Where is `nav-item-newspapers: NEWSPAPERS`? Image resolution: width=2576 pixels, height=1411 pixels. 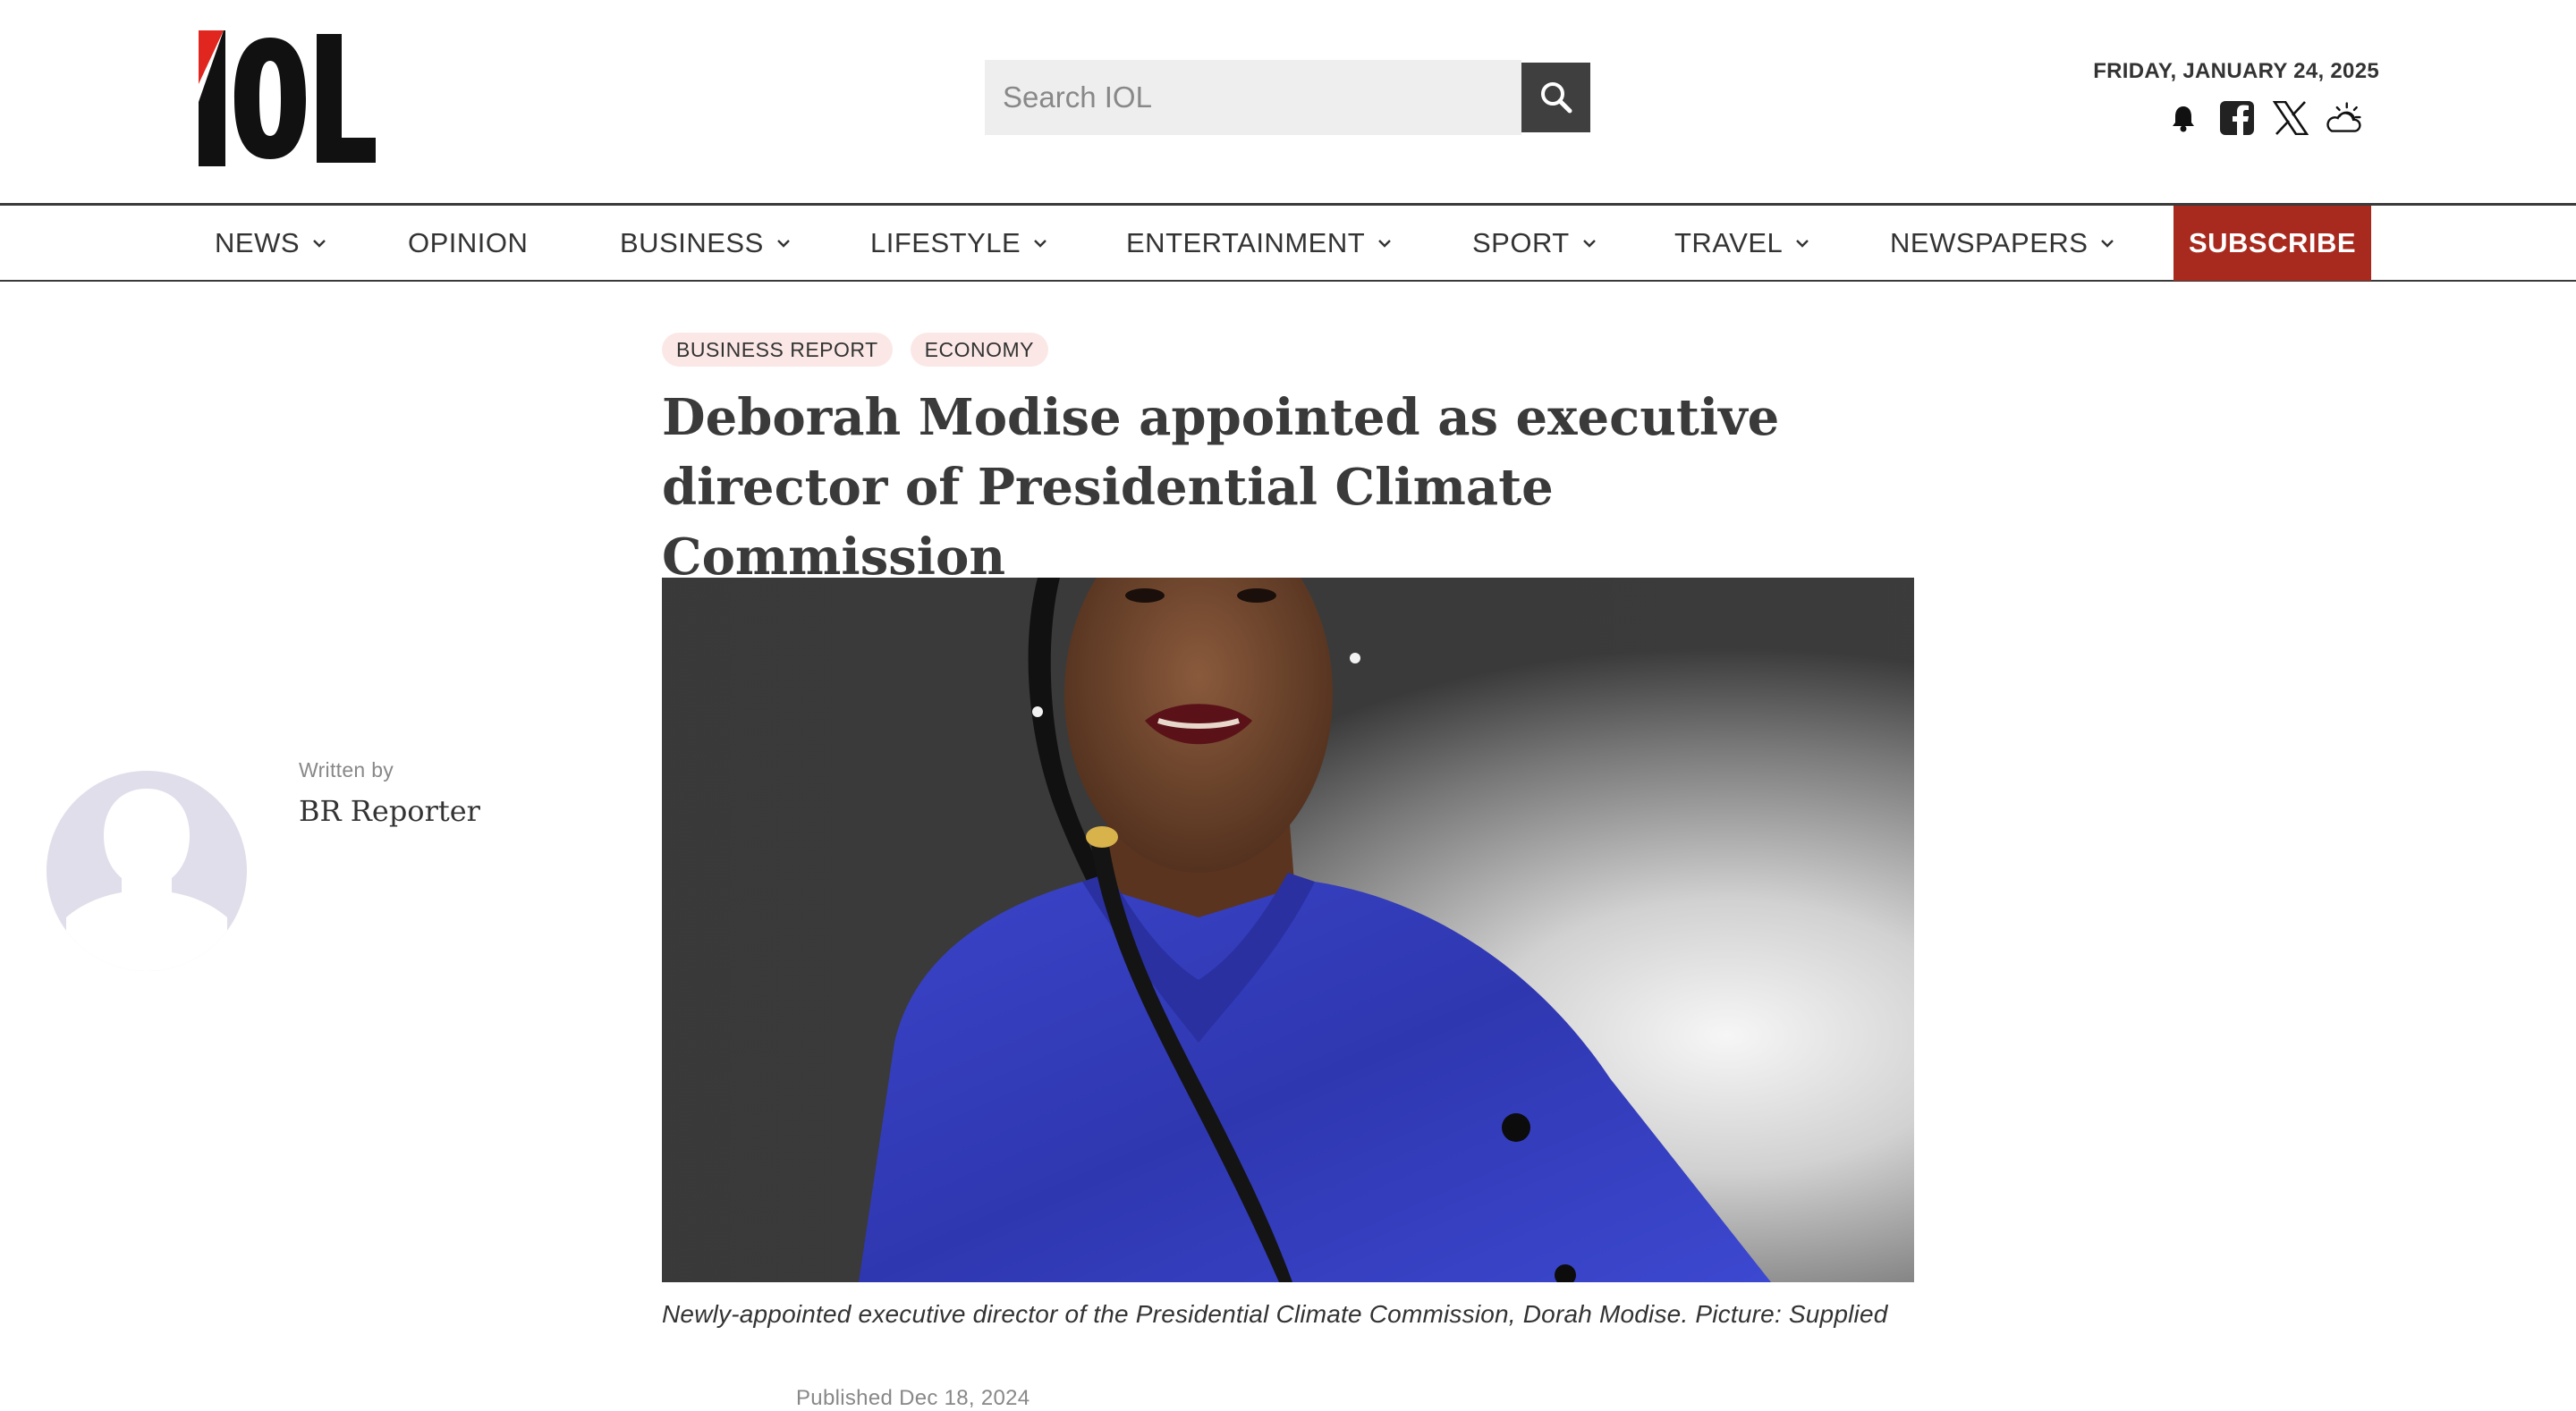
nav-item-newspapers: NEWSPAPERS is located at coordinates (2002, 243).